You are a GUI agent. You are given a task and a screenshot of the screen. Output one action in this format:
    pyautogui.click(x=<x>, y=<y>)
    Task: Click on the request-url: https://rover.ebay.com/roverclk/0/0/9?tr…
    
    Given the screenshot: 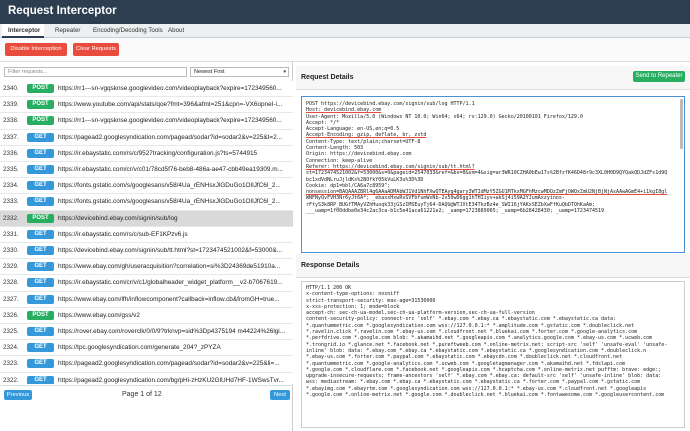 What is the action you would take?
    pyautogui.click(x=172, y=331)
    